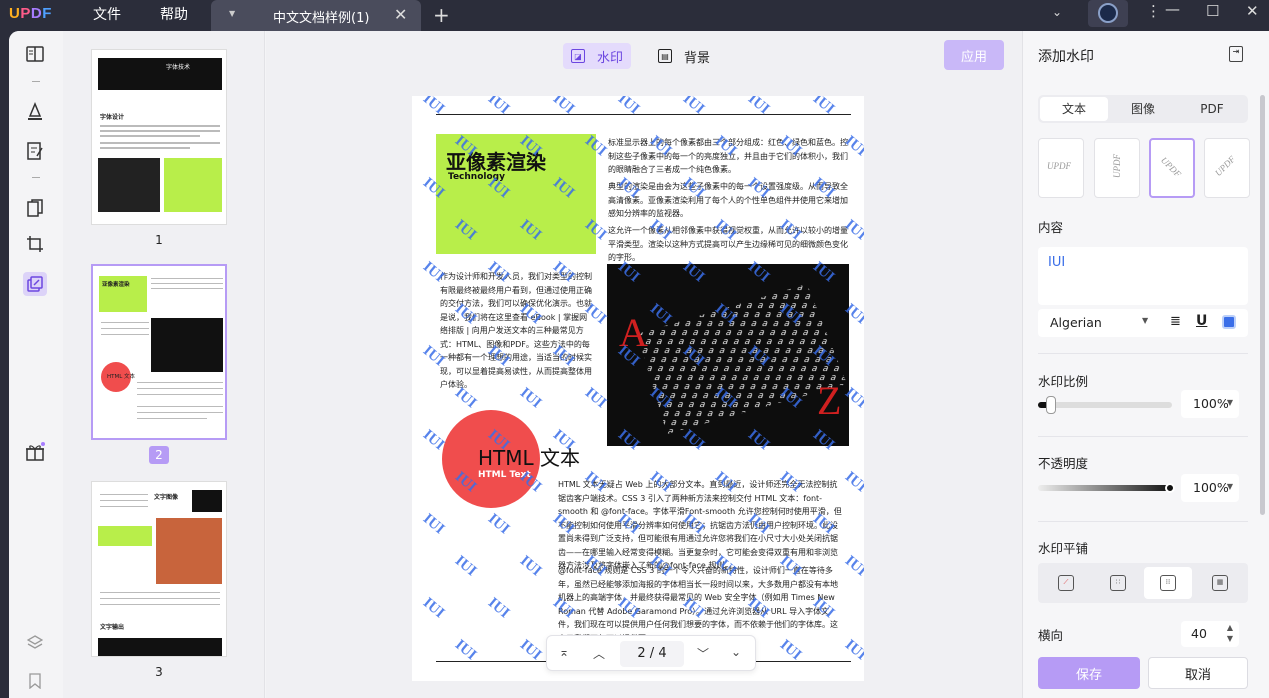 This screenshot has width=1269, height=698. What do you see at coordinates (178, 67) in the screenshot?
I see `thumb1-title: 字体技术` at bounding box center [178, 67].